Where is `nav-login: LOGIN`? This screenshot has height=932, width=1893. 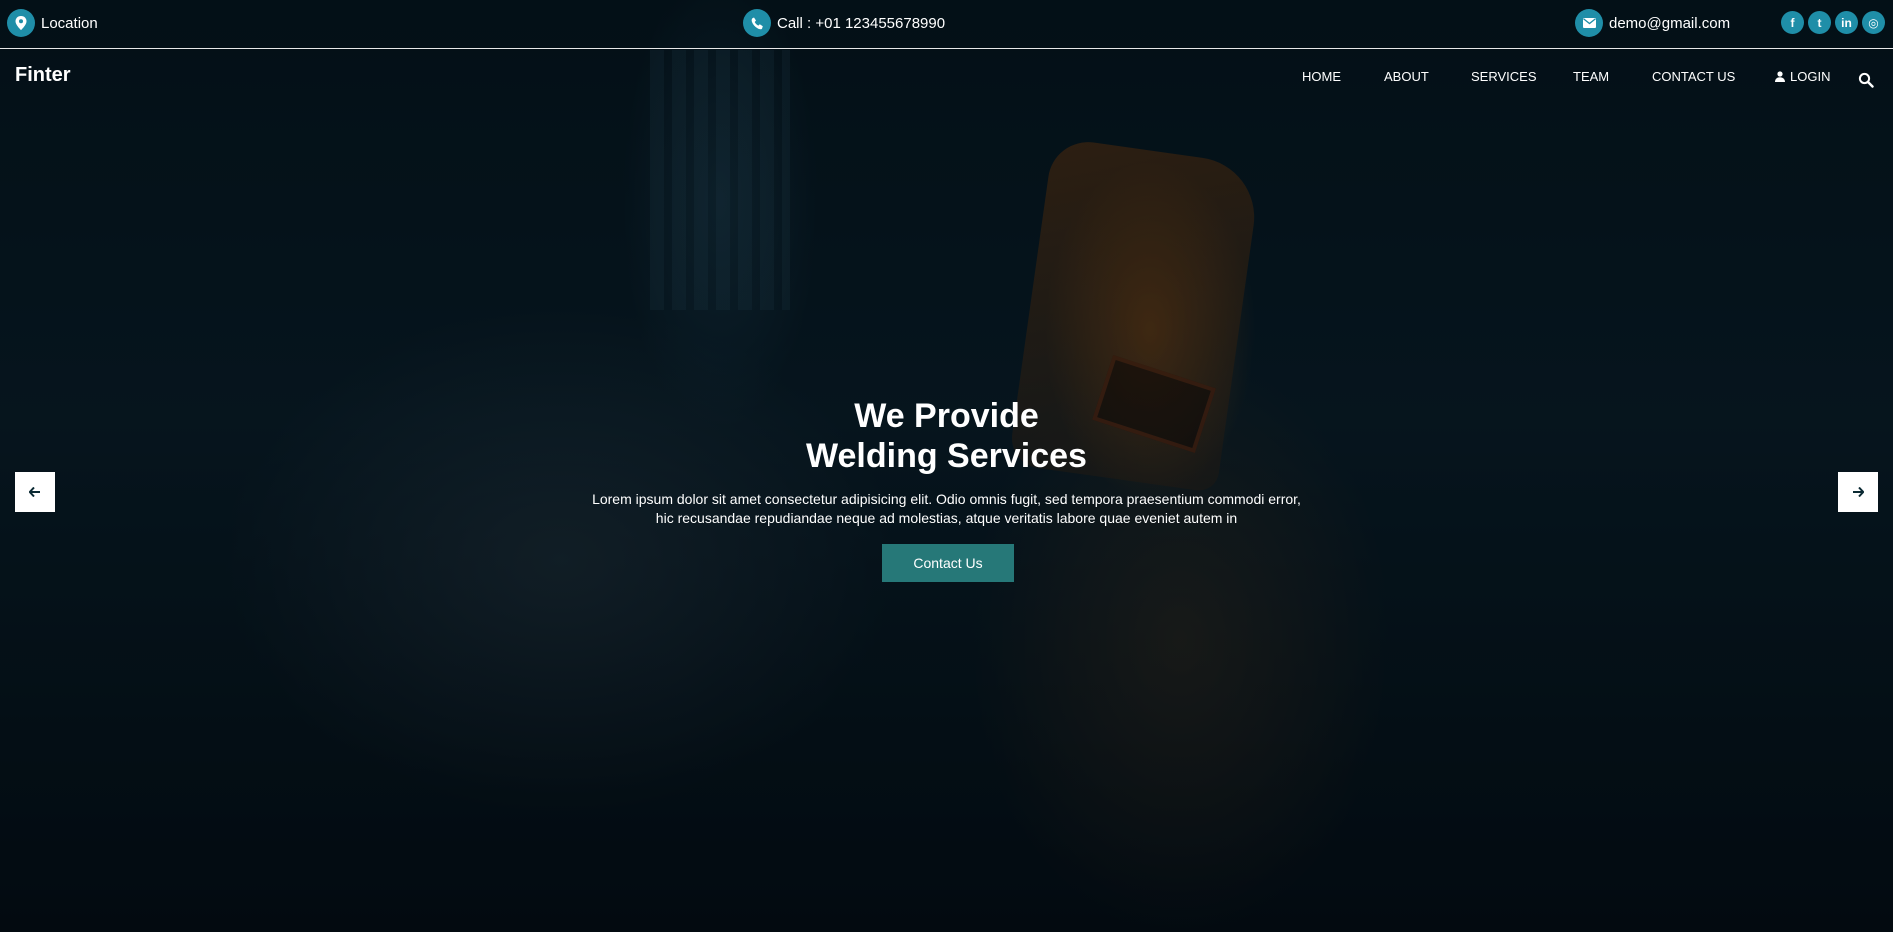
nav-login: LOGIN is located at coordinates (1802, 76).